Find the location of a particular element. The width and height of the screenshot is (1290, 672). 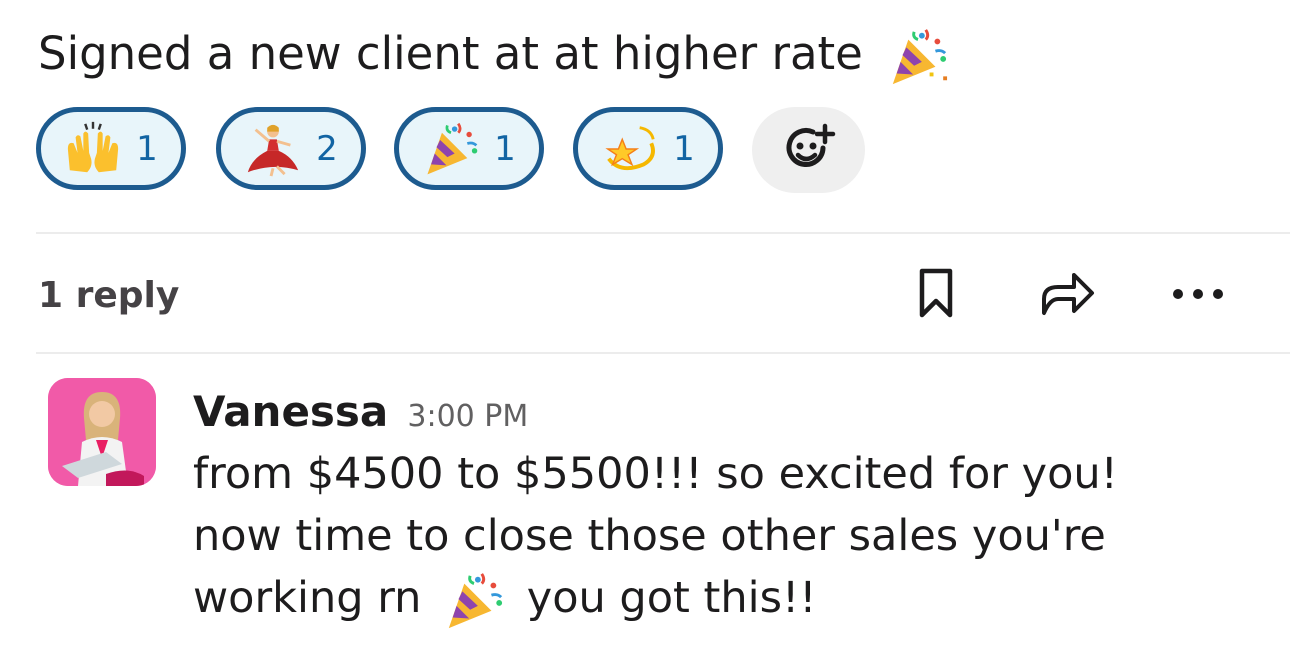

bookmark-icon is located at coordinates (936, 295).